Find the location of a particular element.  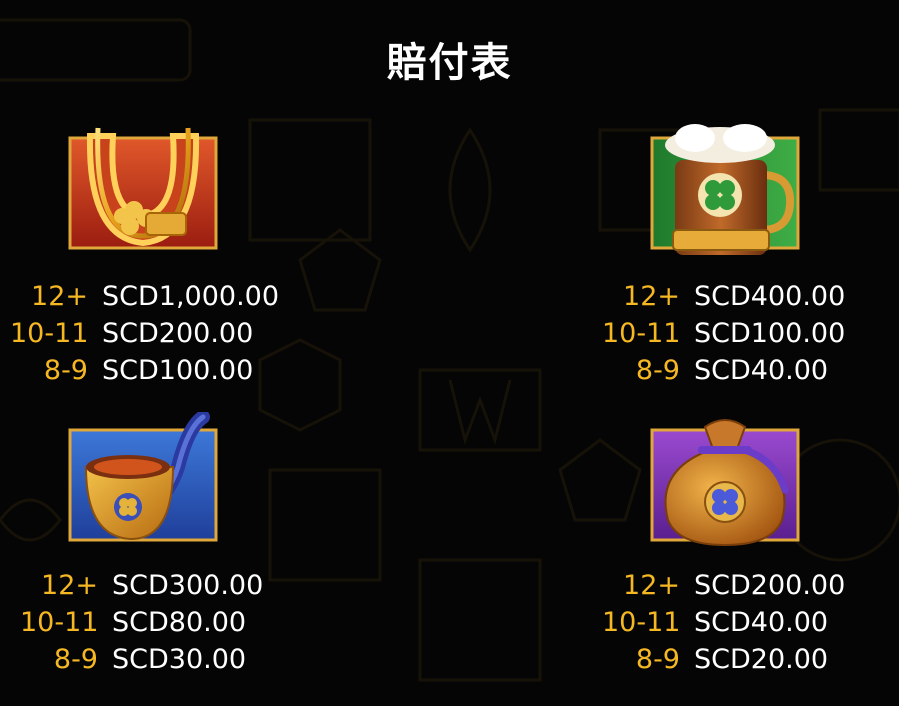

pay-row: 12+ SCD400.00 is located at coordinates (723, 296).